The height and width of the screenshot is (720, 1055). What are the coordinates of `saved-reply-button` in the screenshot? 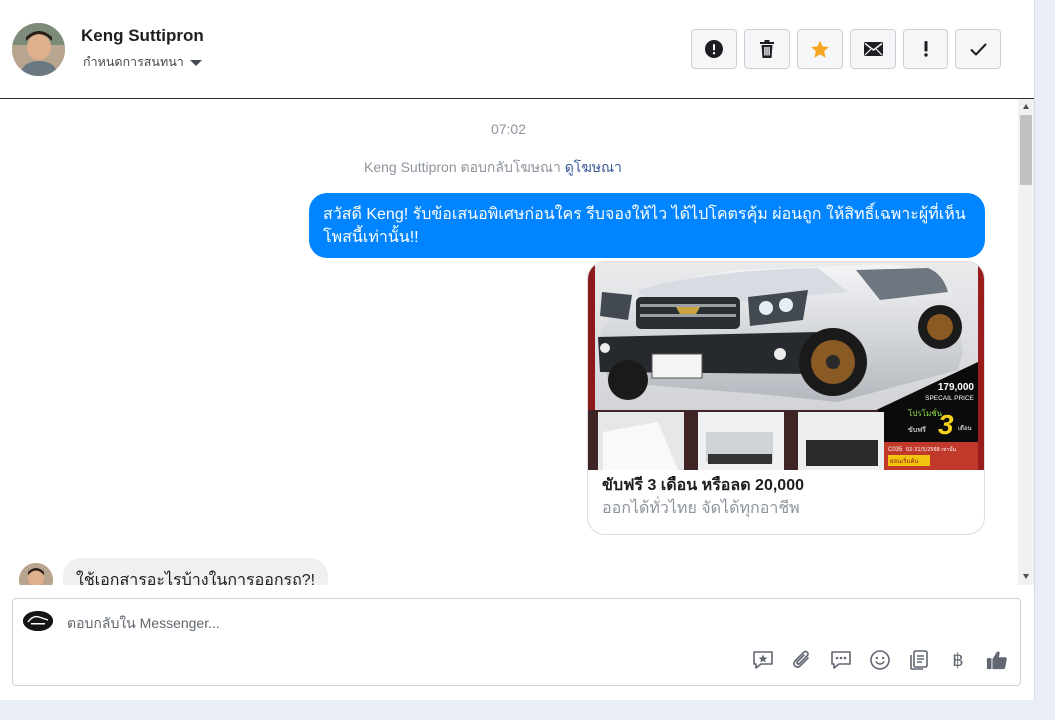 It's located at (763, 660).